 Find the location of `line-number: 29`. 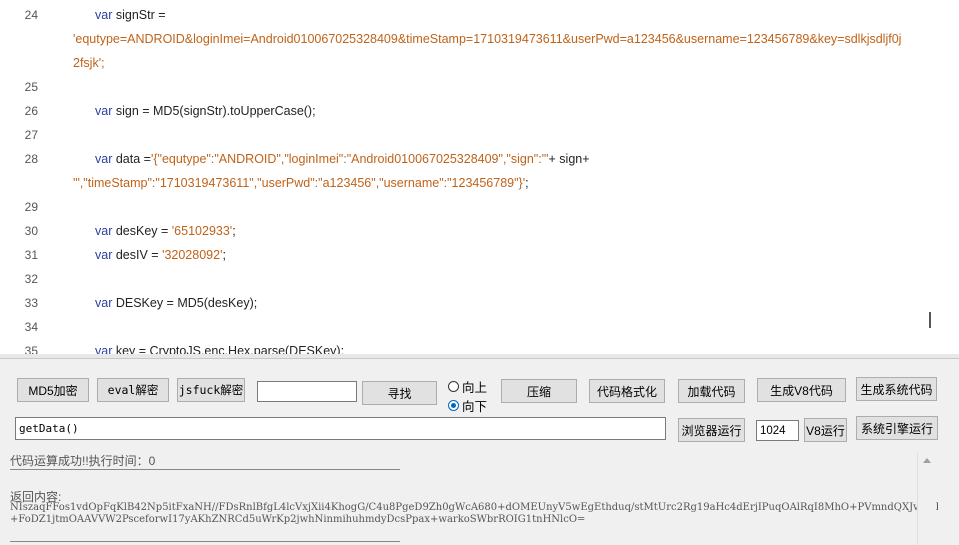

line-number: 29 is located at coordinates (31, 207).